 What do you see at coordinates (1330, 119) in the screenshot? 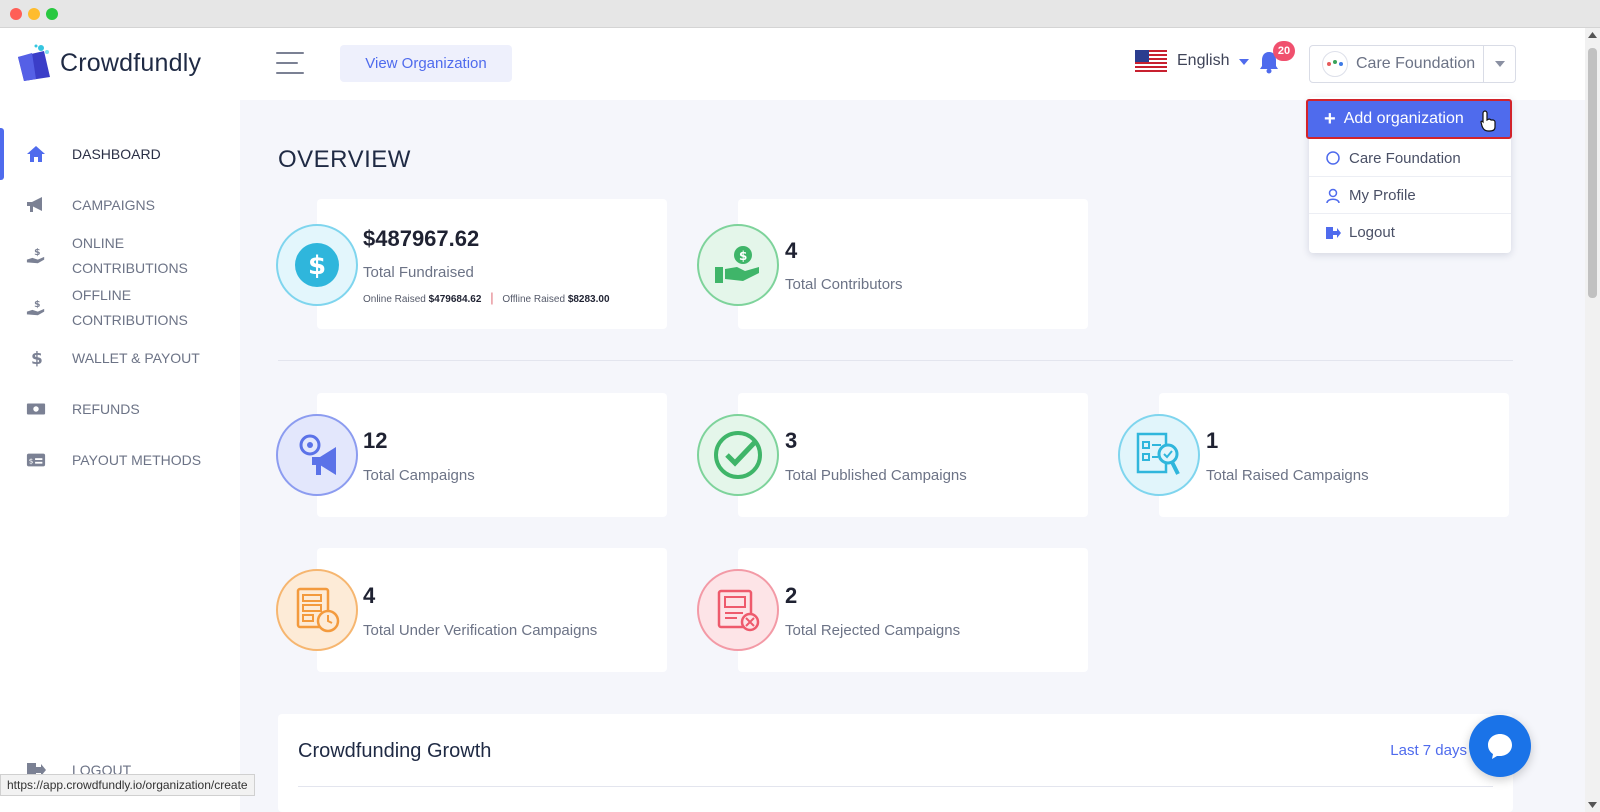
I see `plus-icon: +` at bounding box center [1330, 119].